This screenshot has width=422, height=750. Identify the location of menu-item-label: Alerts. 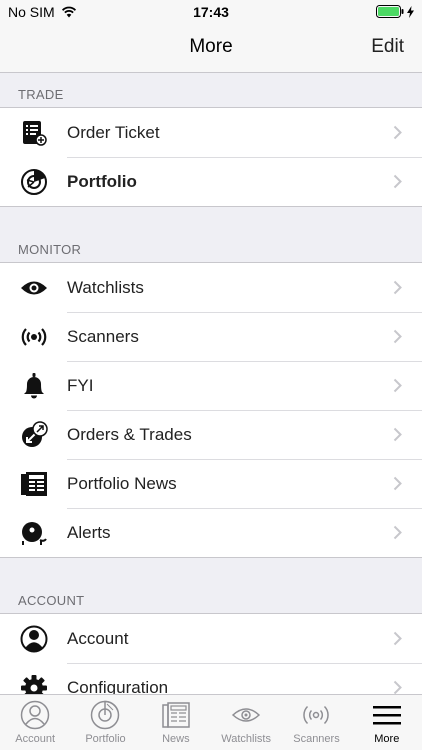
(89, 532).